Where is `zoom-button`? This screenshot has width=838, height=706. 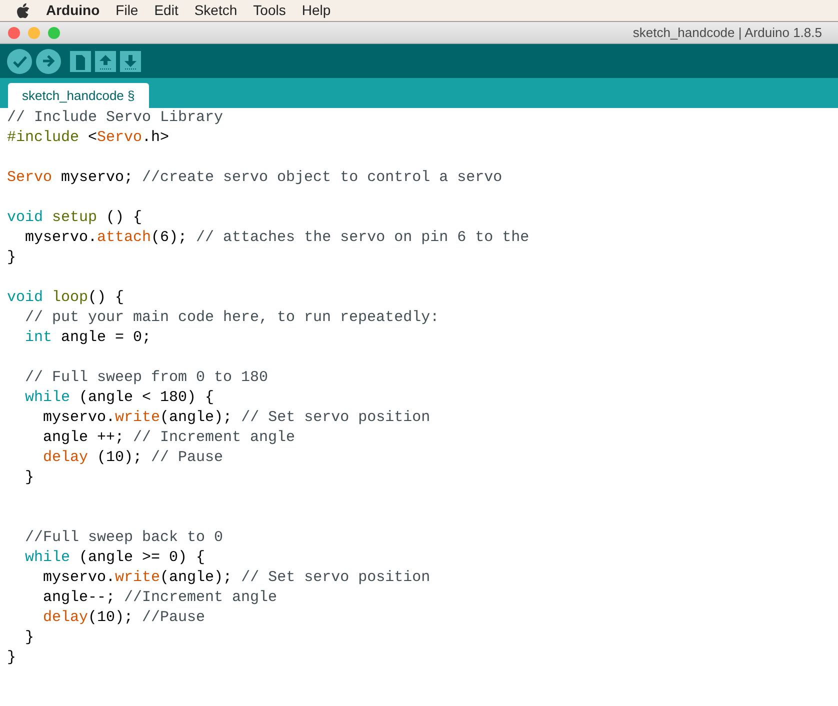 zoom-button is located at coordinates (54, 32).